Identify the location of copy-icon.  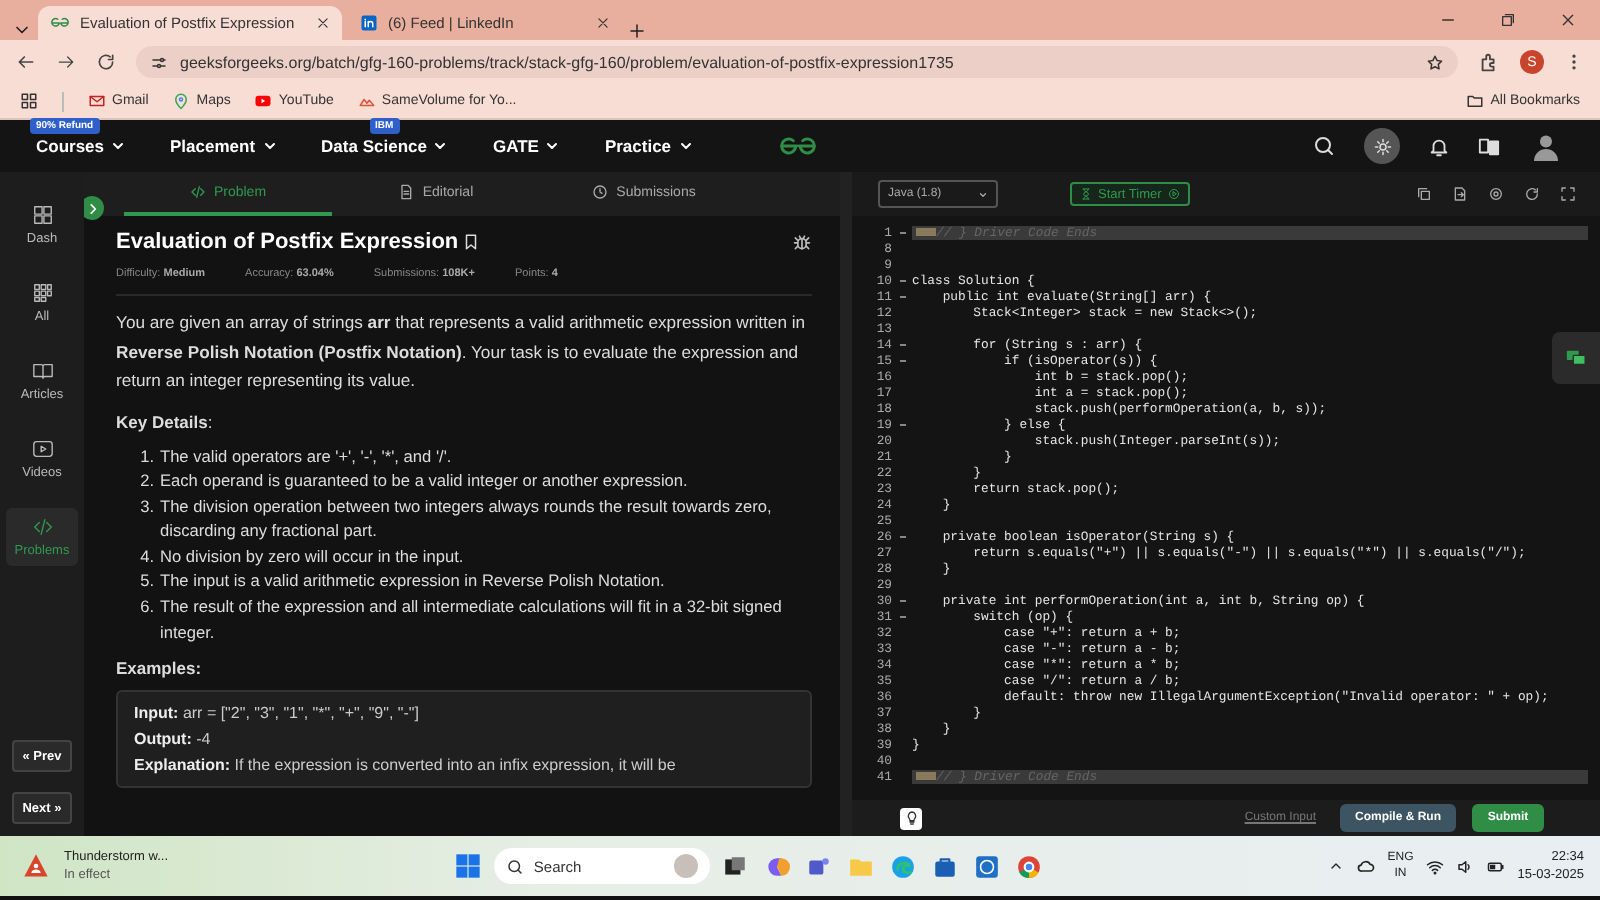
(1424, 194).